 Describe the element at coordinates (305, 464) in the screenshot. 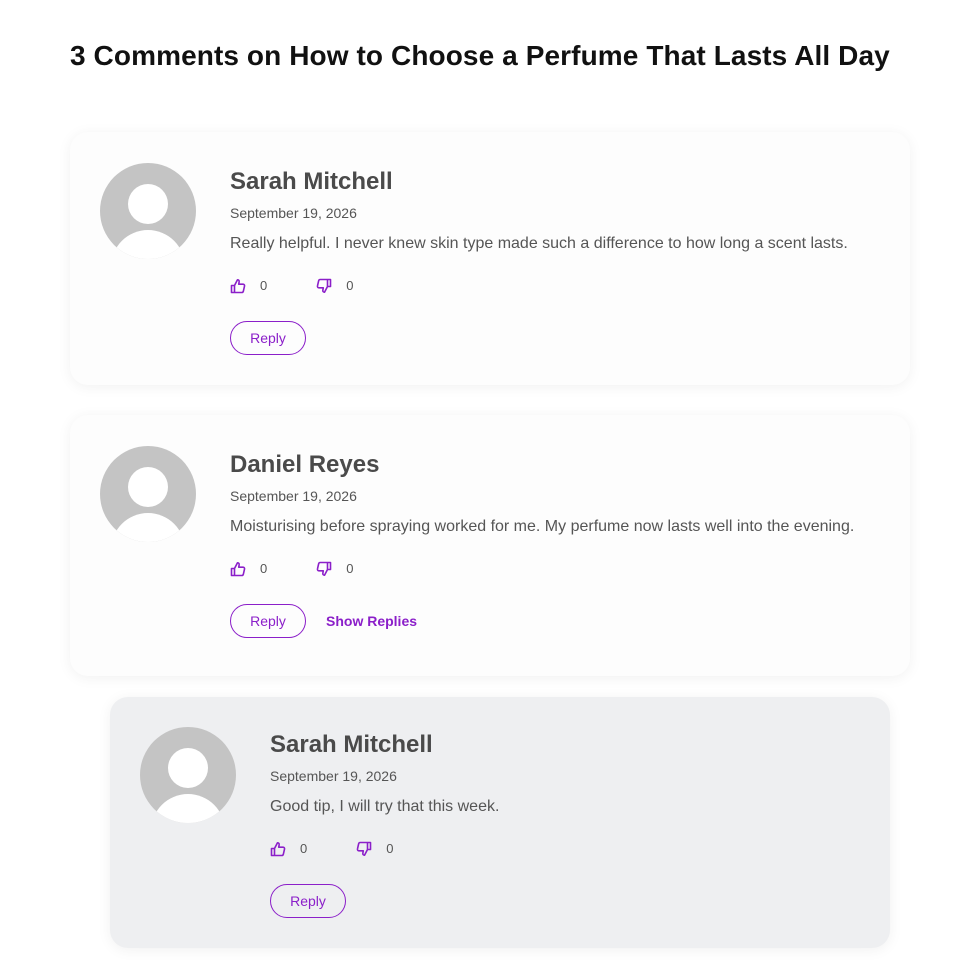

I see `comment-author: Daniel Reyes` at that location.